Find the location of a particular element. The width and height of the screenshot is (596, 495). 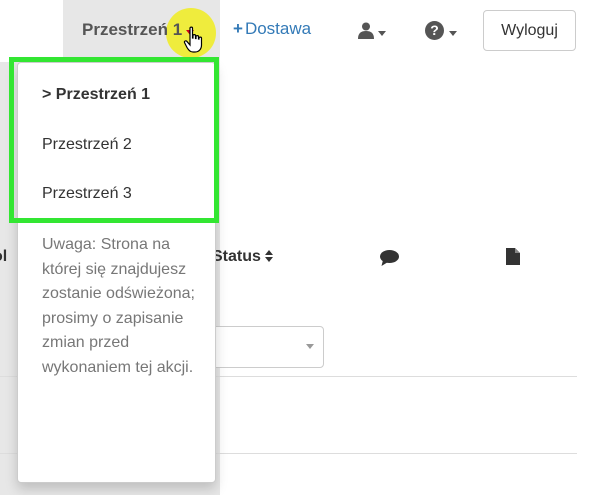

sort-icon is located at coordinates (268, 256).